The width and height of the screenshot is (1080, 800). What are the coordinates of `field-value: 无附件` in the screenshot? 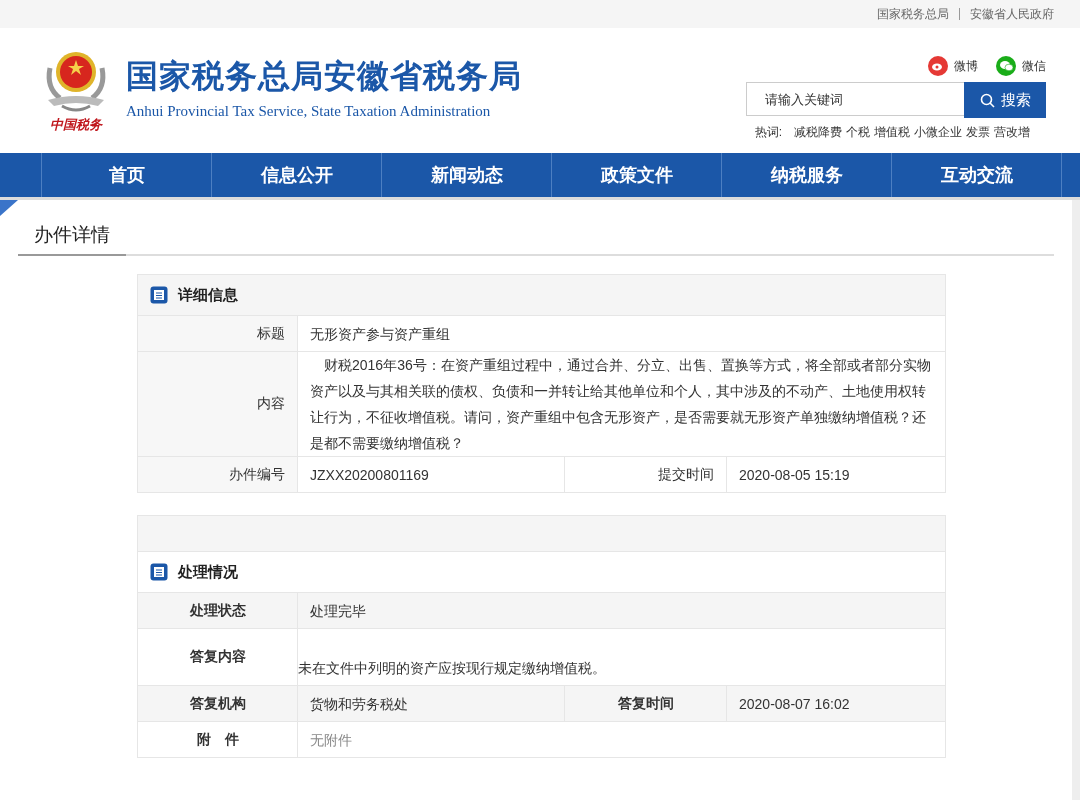 It's located at (331, 740).